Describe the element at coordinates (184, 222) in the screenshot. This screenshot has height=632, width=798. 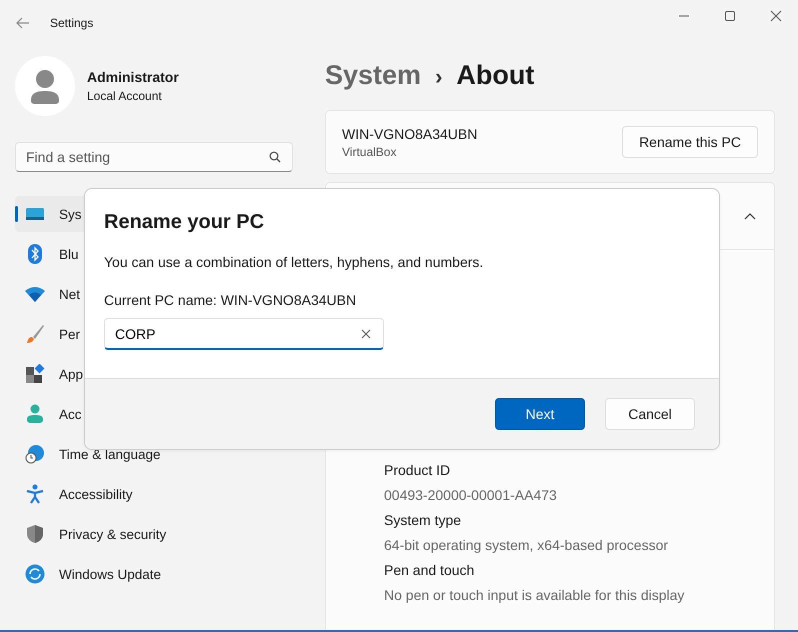
I see `dialog-title: Rename your PC` at that location.